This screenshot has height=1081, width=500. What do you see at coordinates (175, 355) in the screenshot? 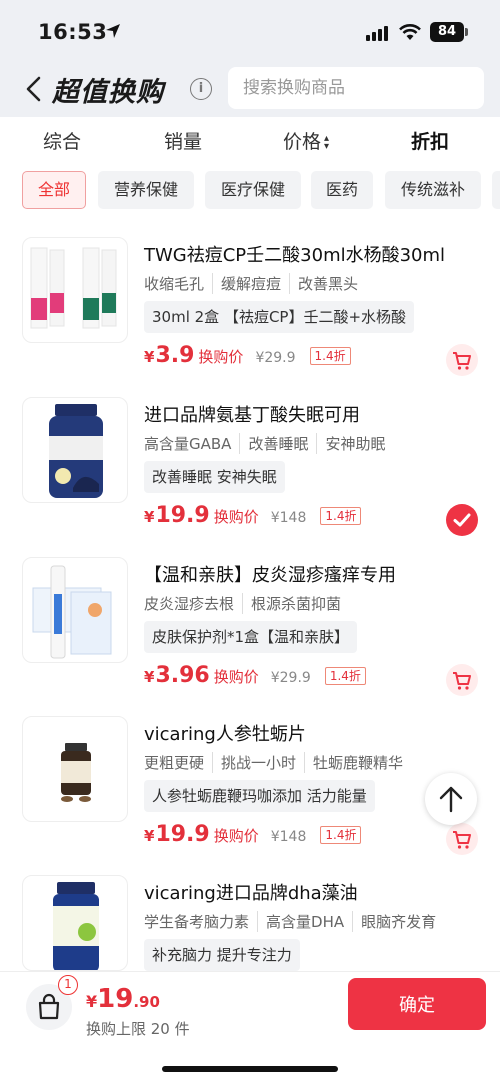
I see `price-value: 3.9` at bounding box center [175, 355].